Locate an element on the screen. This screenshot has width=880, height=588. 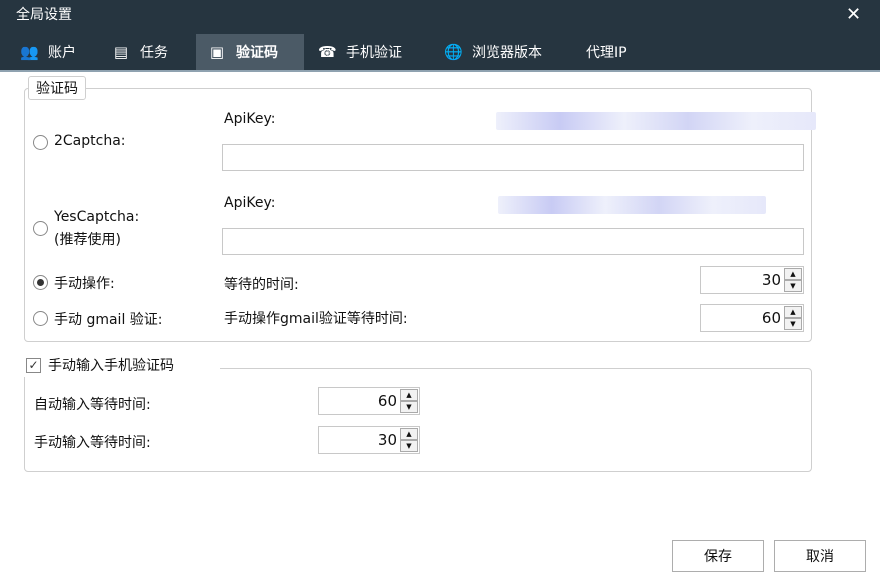
gmail-wait-spinbox: 60 ▲ ▼ is located at coordinates (752, 318).